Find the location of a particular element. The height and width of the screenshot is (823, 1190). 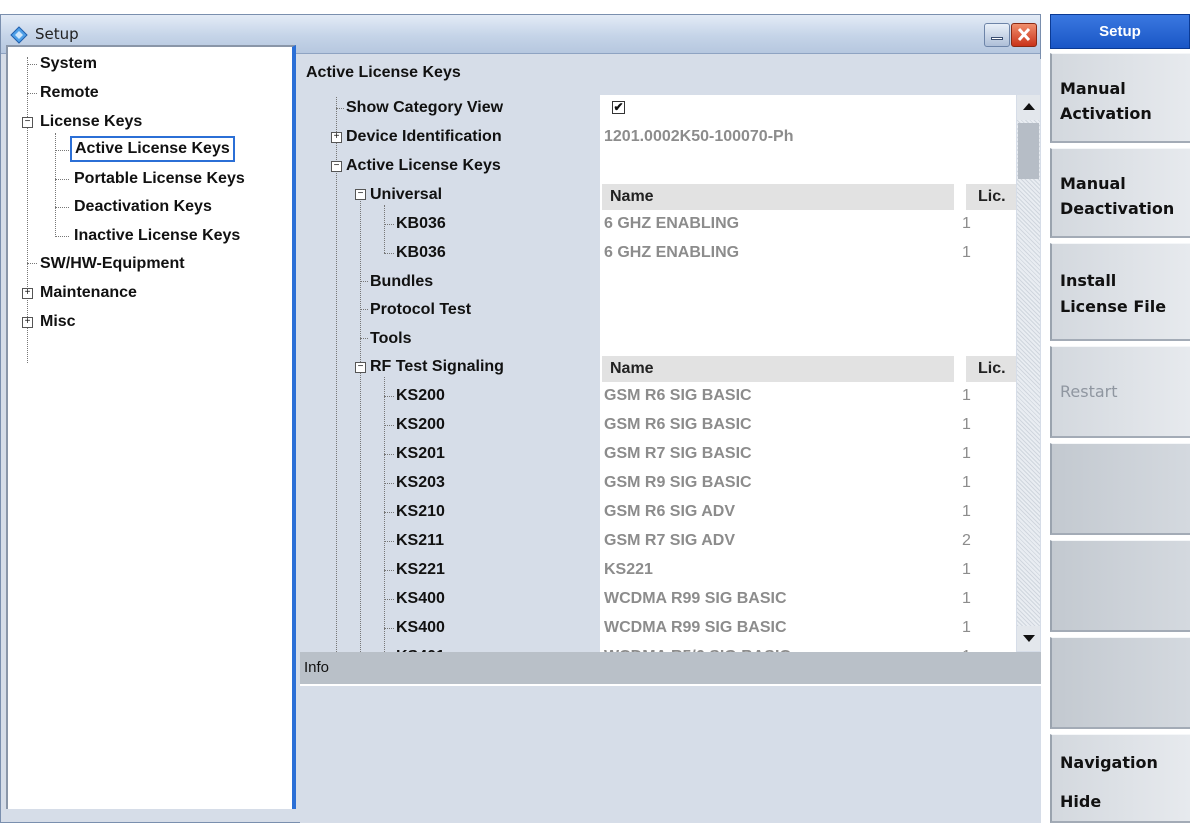

license-name: GSM R6 SIG ADV is located at coordinates (669, 511).